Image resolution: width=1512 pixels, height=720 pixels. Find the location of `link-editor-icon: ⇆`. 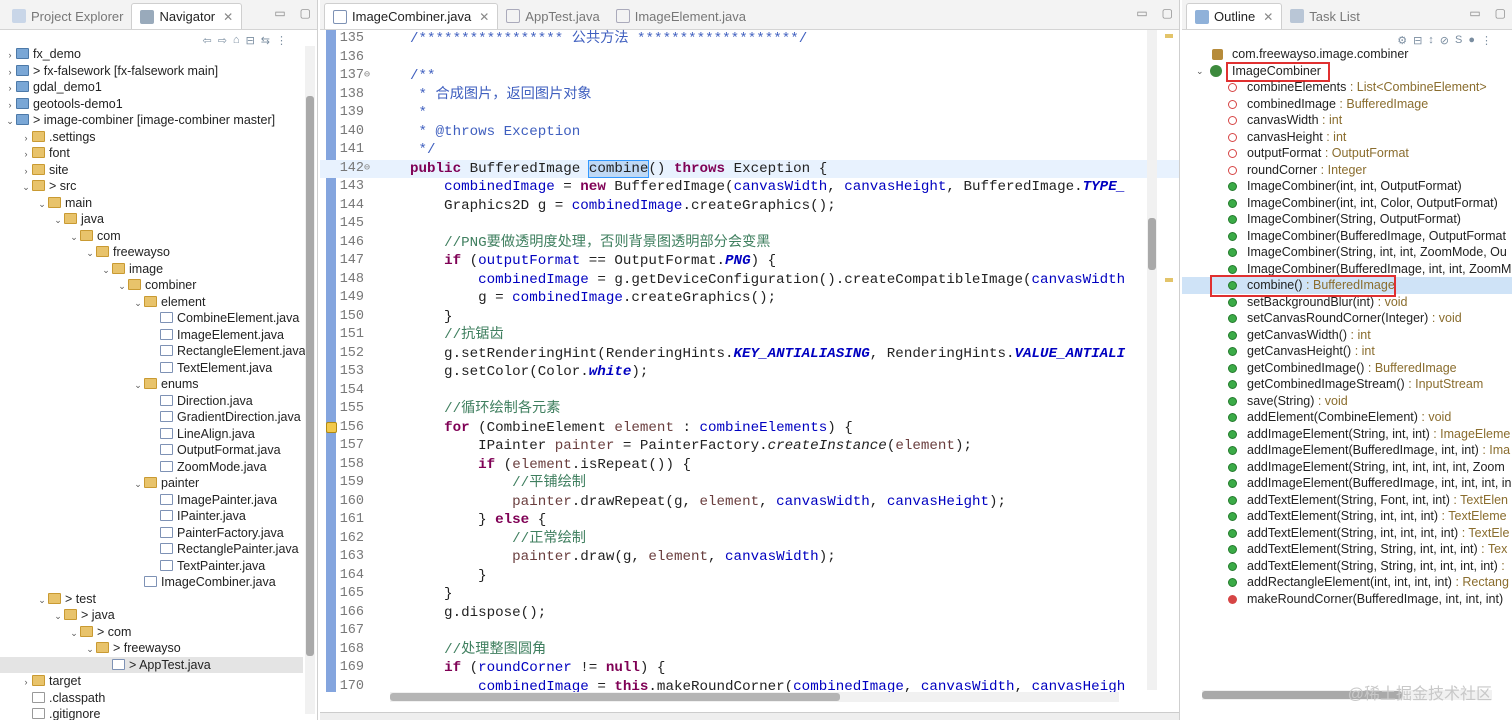

link-editor-icon: ⇆ is located at coordinates (265, 40).